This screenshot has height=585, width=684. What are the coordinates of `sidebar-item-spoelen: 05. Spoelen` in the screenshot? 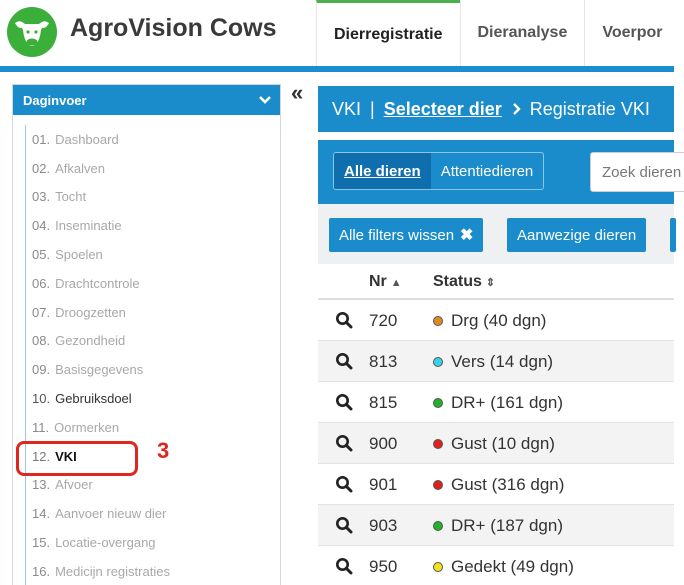 It's located at (153, 254).